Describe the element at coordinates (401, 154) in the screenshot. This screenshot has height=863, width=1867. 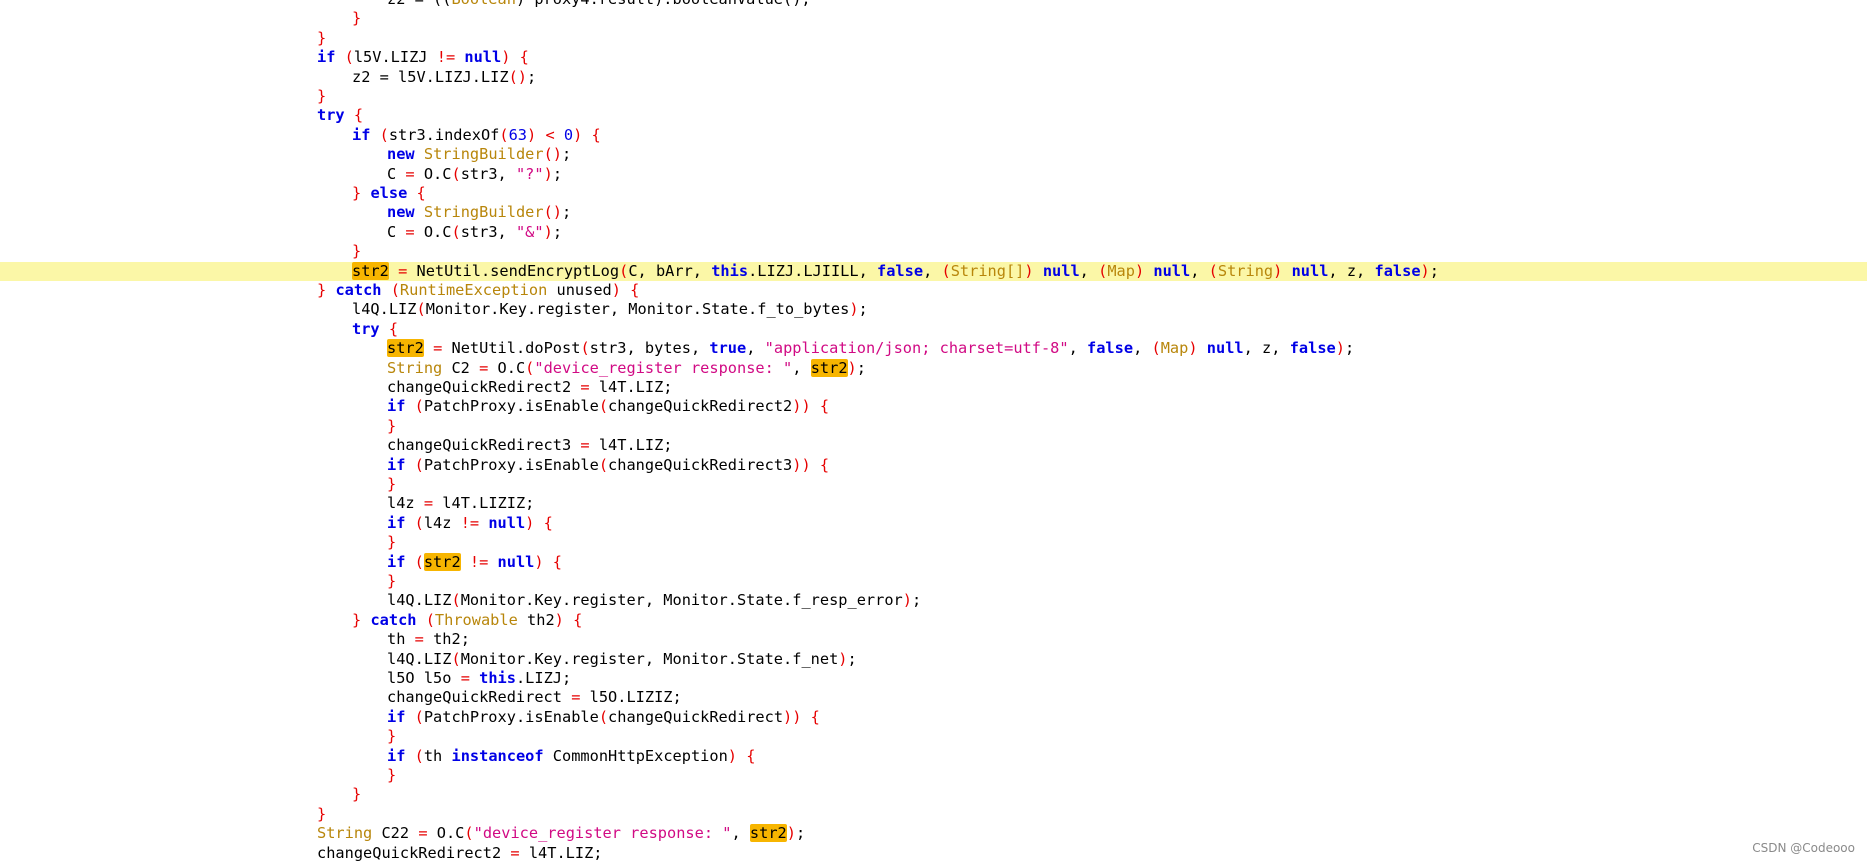
I see `code-token: new` at that location.